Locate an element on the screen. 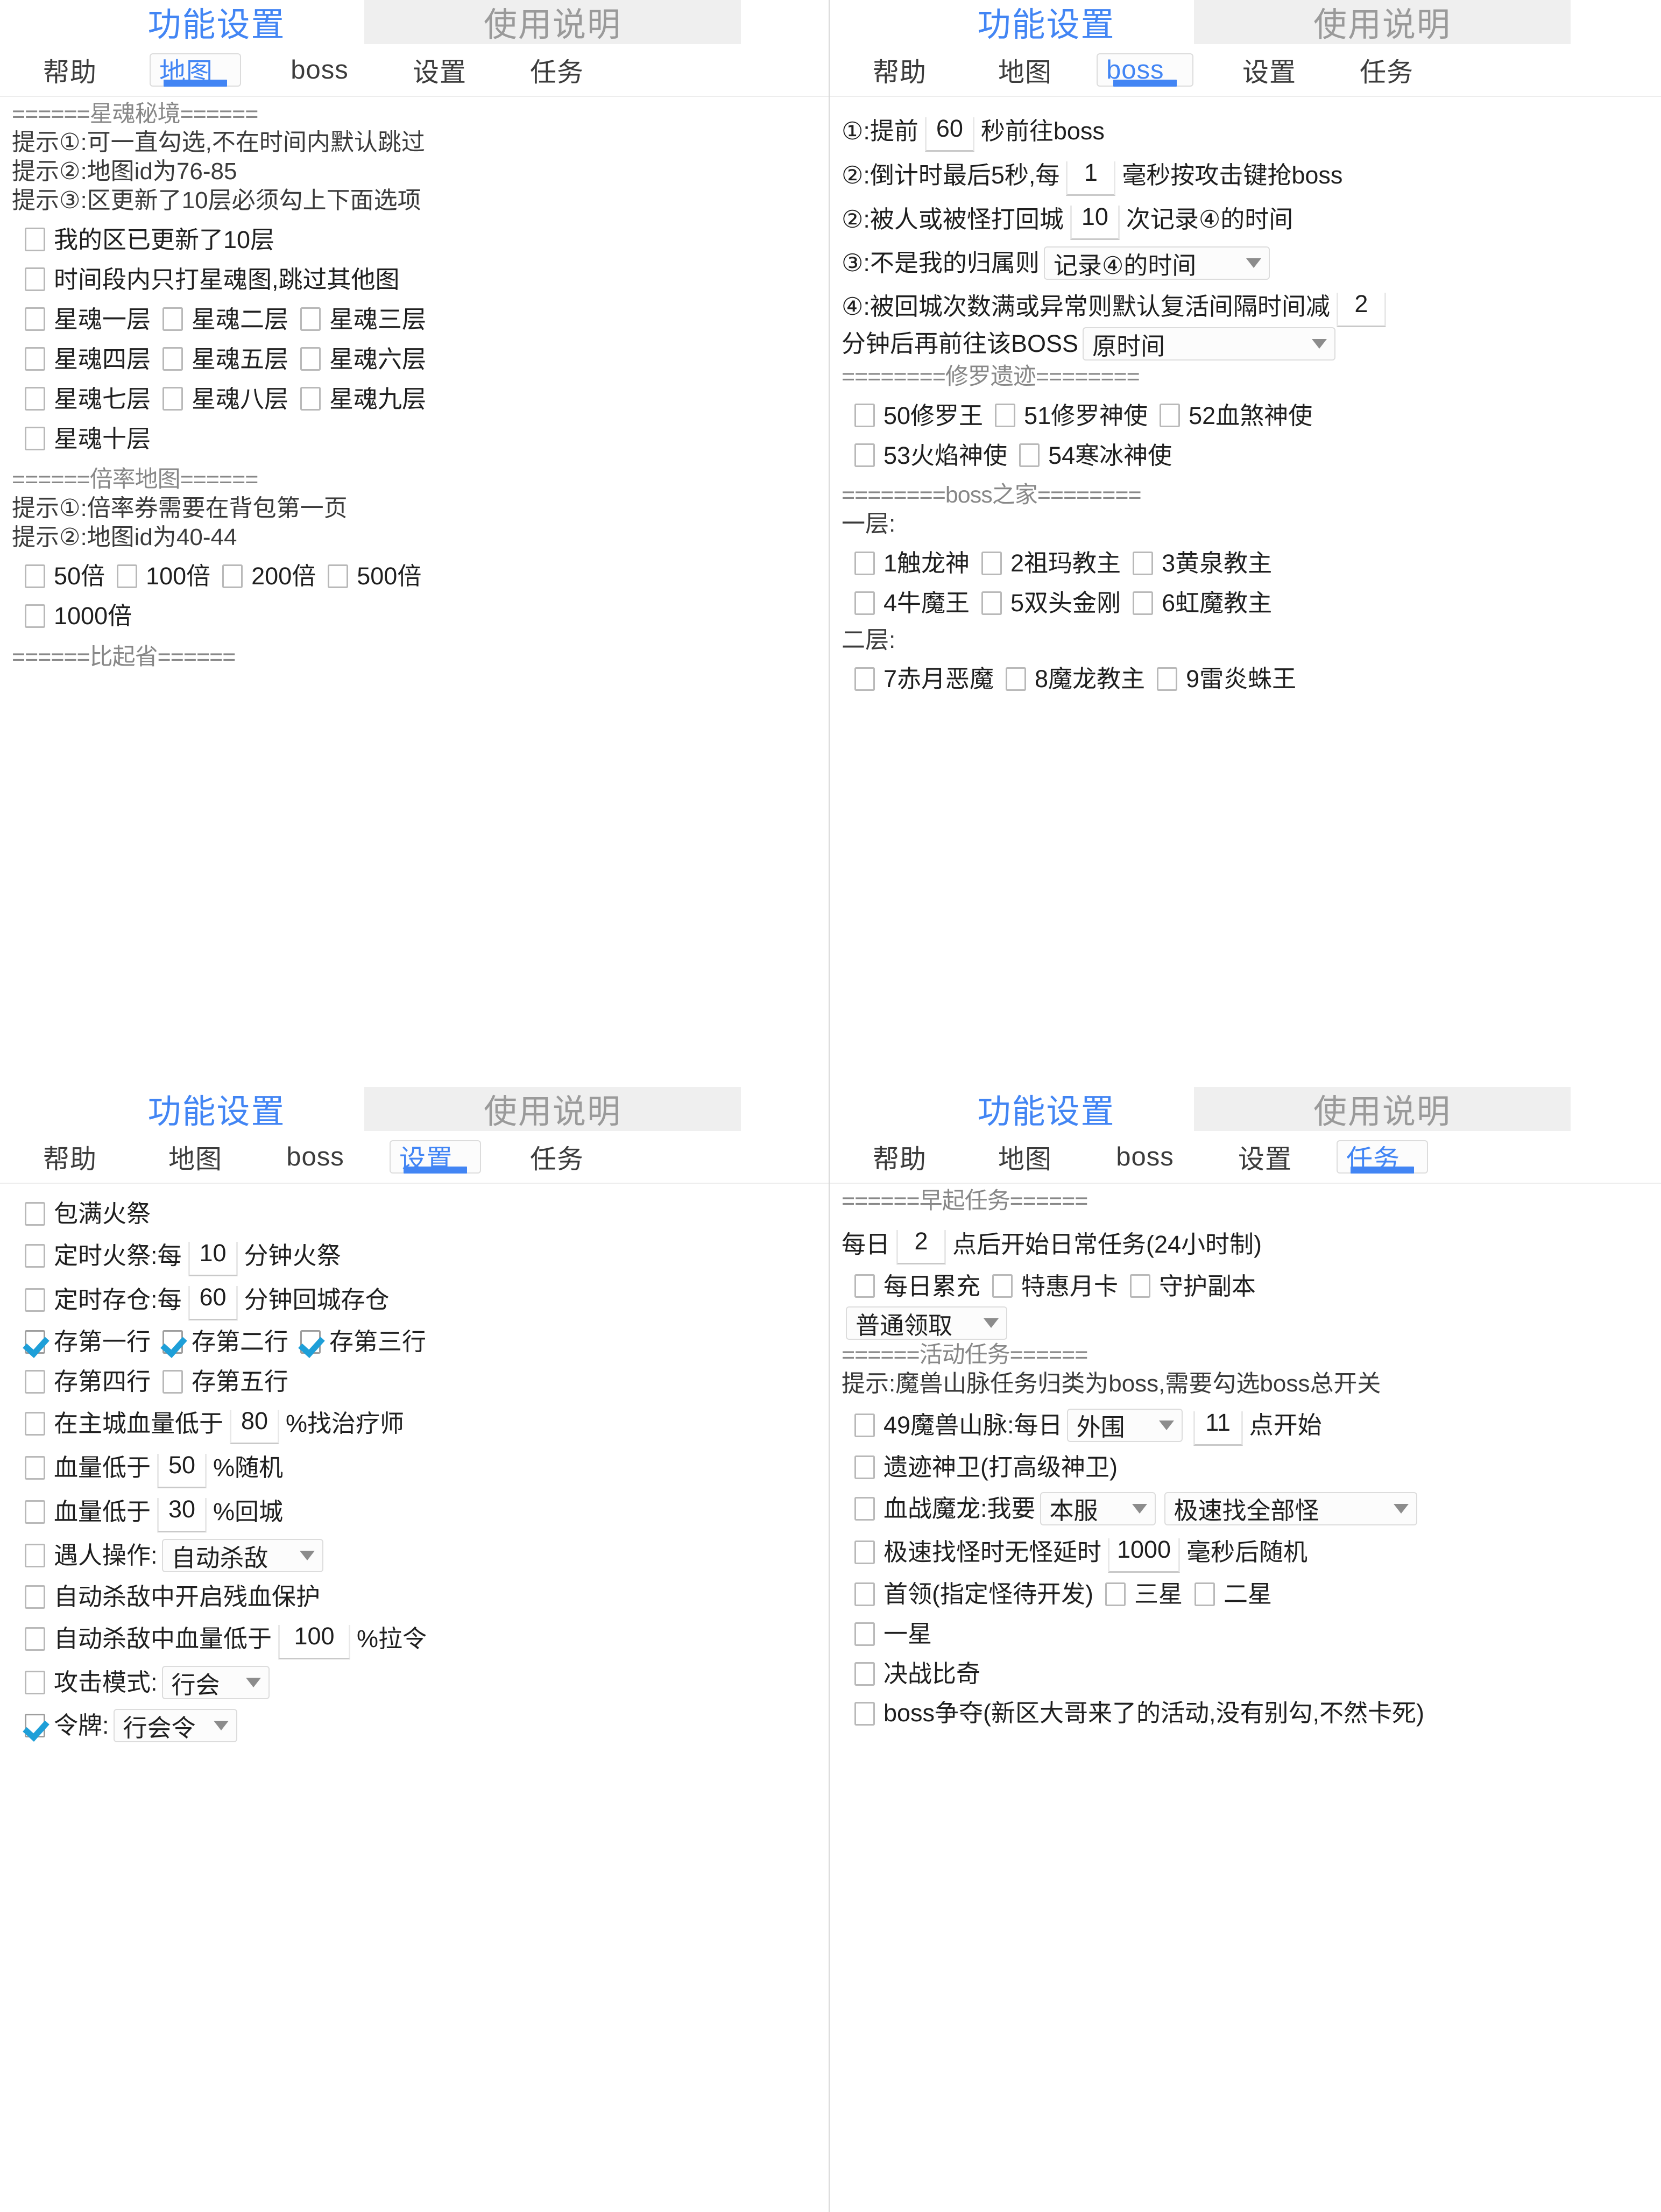 This screenshot has width=1661, height=2212. checkbox-one-star is located at coordinates (864, 1634).